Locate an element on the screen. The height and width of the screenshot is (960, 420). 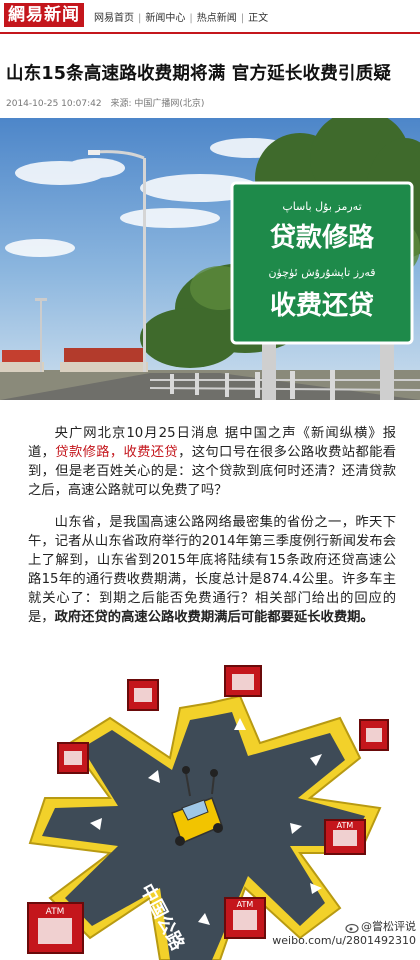
netease-news-logo: 網易新闻 is located at coordinates (44, 15).